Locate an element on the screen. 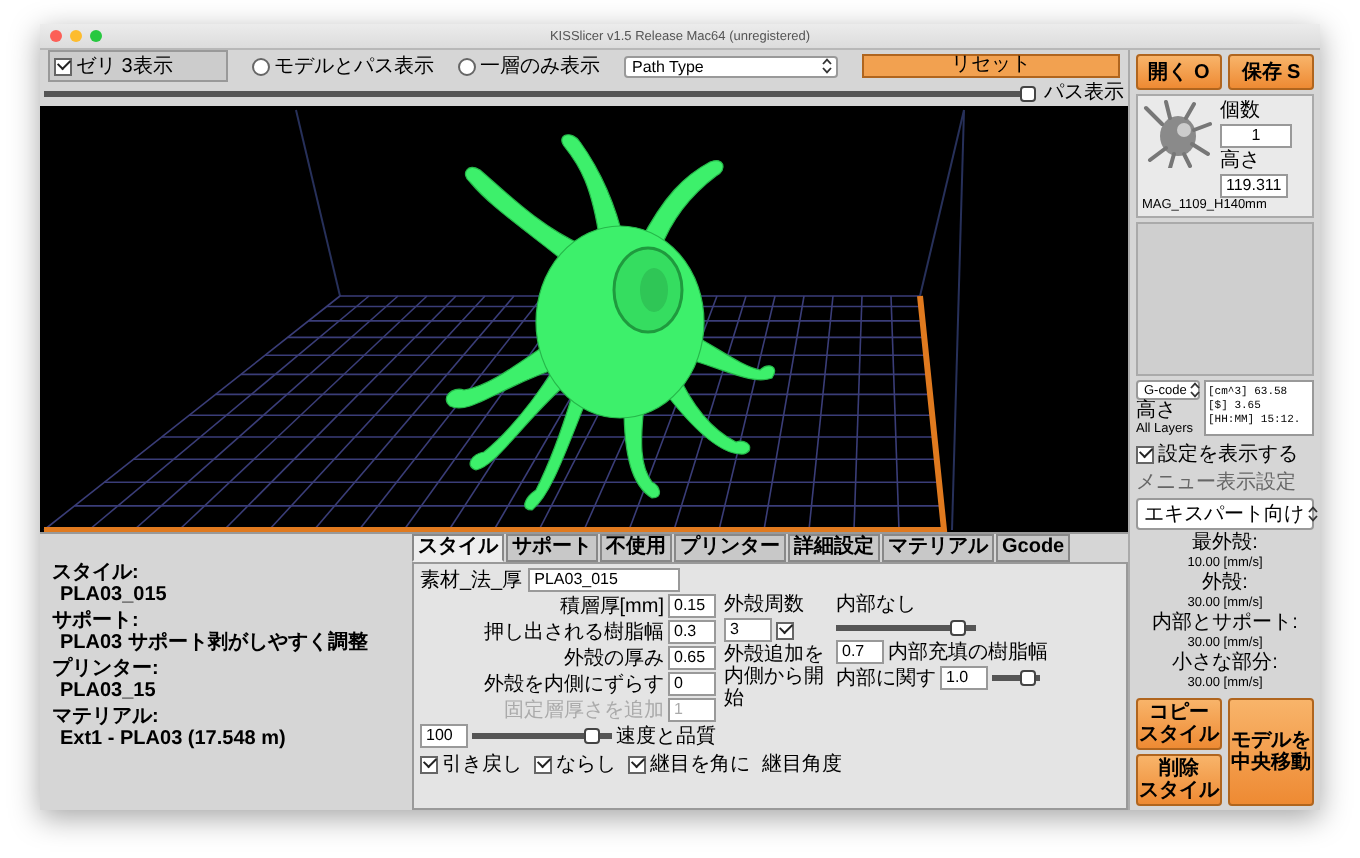 The image size is (1360, 858). summary-label: マテリアル: is located at coordinates (106, 717).